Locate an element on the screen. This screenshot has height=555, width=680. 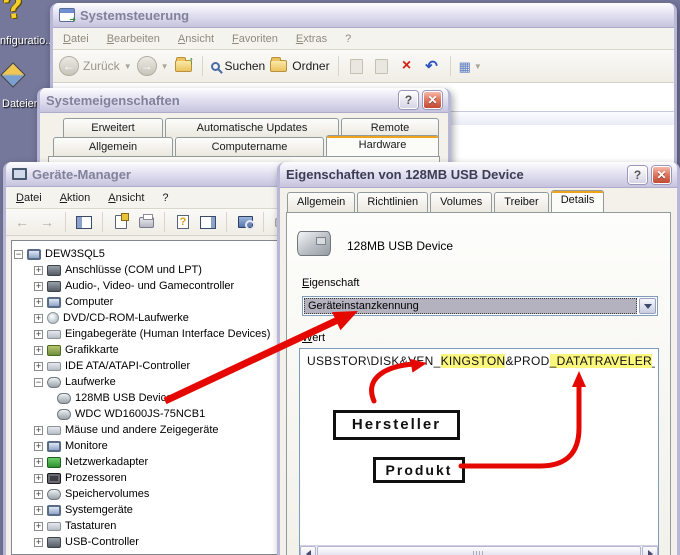
manufacturer-annotation: Hersteller is located at coordinates (396, 425).